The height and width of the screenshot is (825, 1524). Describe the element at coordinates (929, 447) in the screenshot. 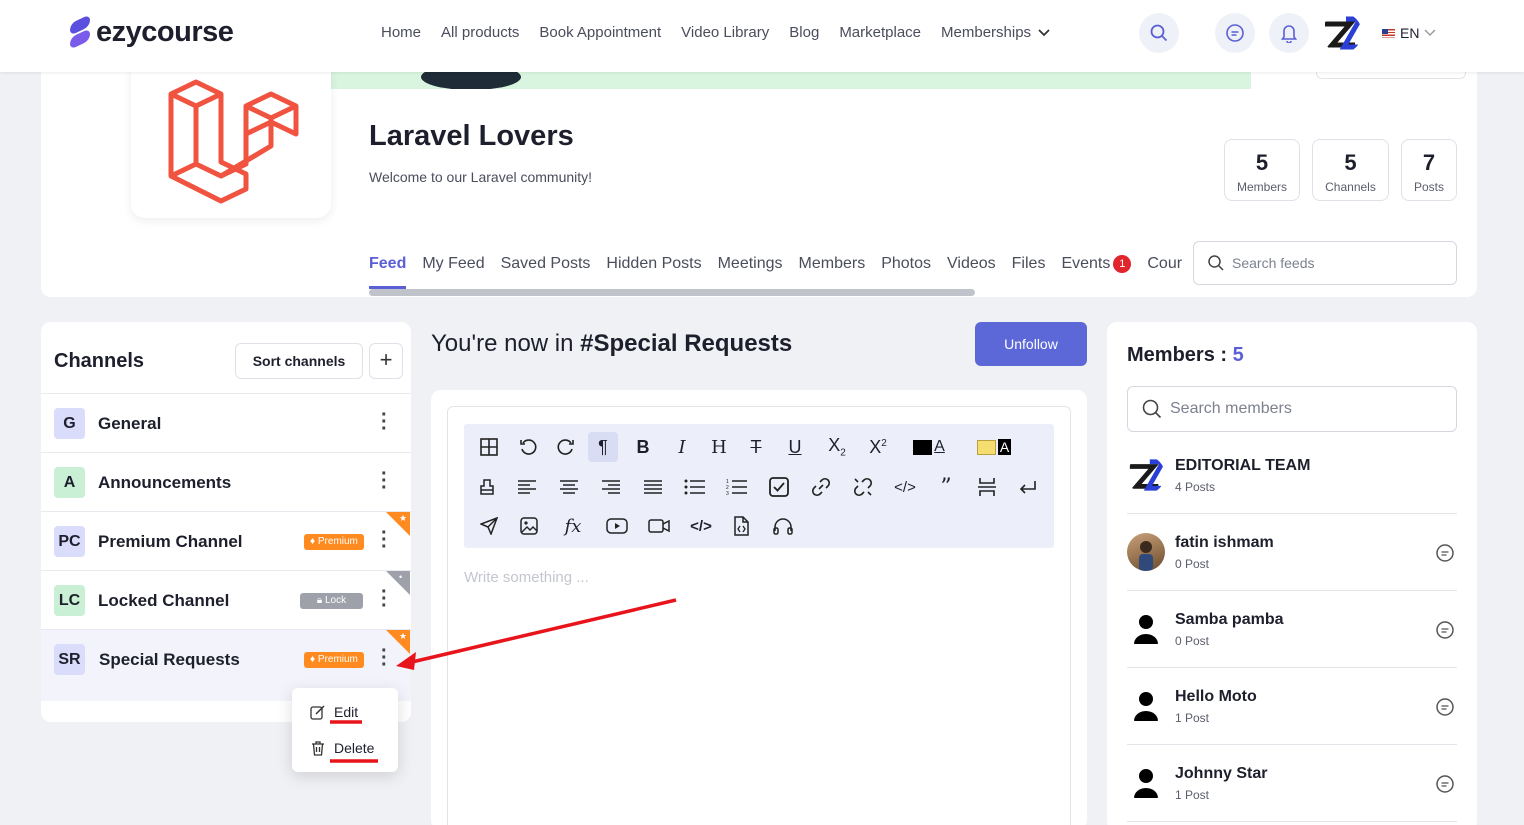

I see `text-color-tool-button: A` at that location.